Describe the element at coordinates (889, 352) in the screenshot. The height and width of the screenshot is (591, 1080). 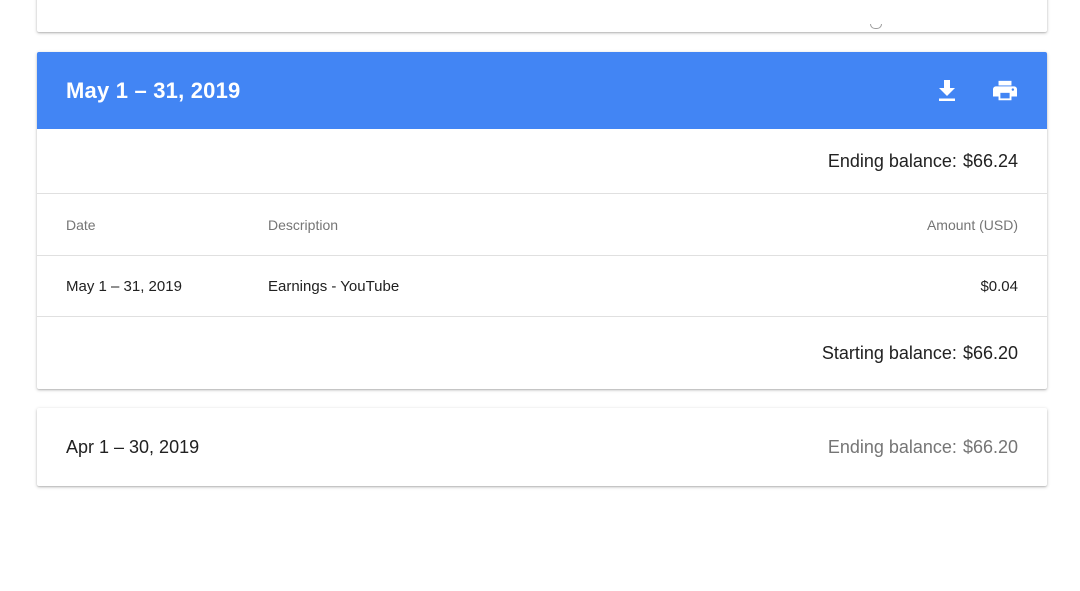
I see `starting-balance-label: Starting balance:` at that location.